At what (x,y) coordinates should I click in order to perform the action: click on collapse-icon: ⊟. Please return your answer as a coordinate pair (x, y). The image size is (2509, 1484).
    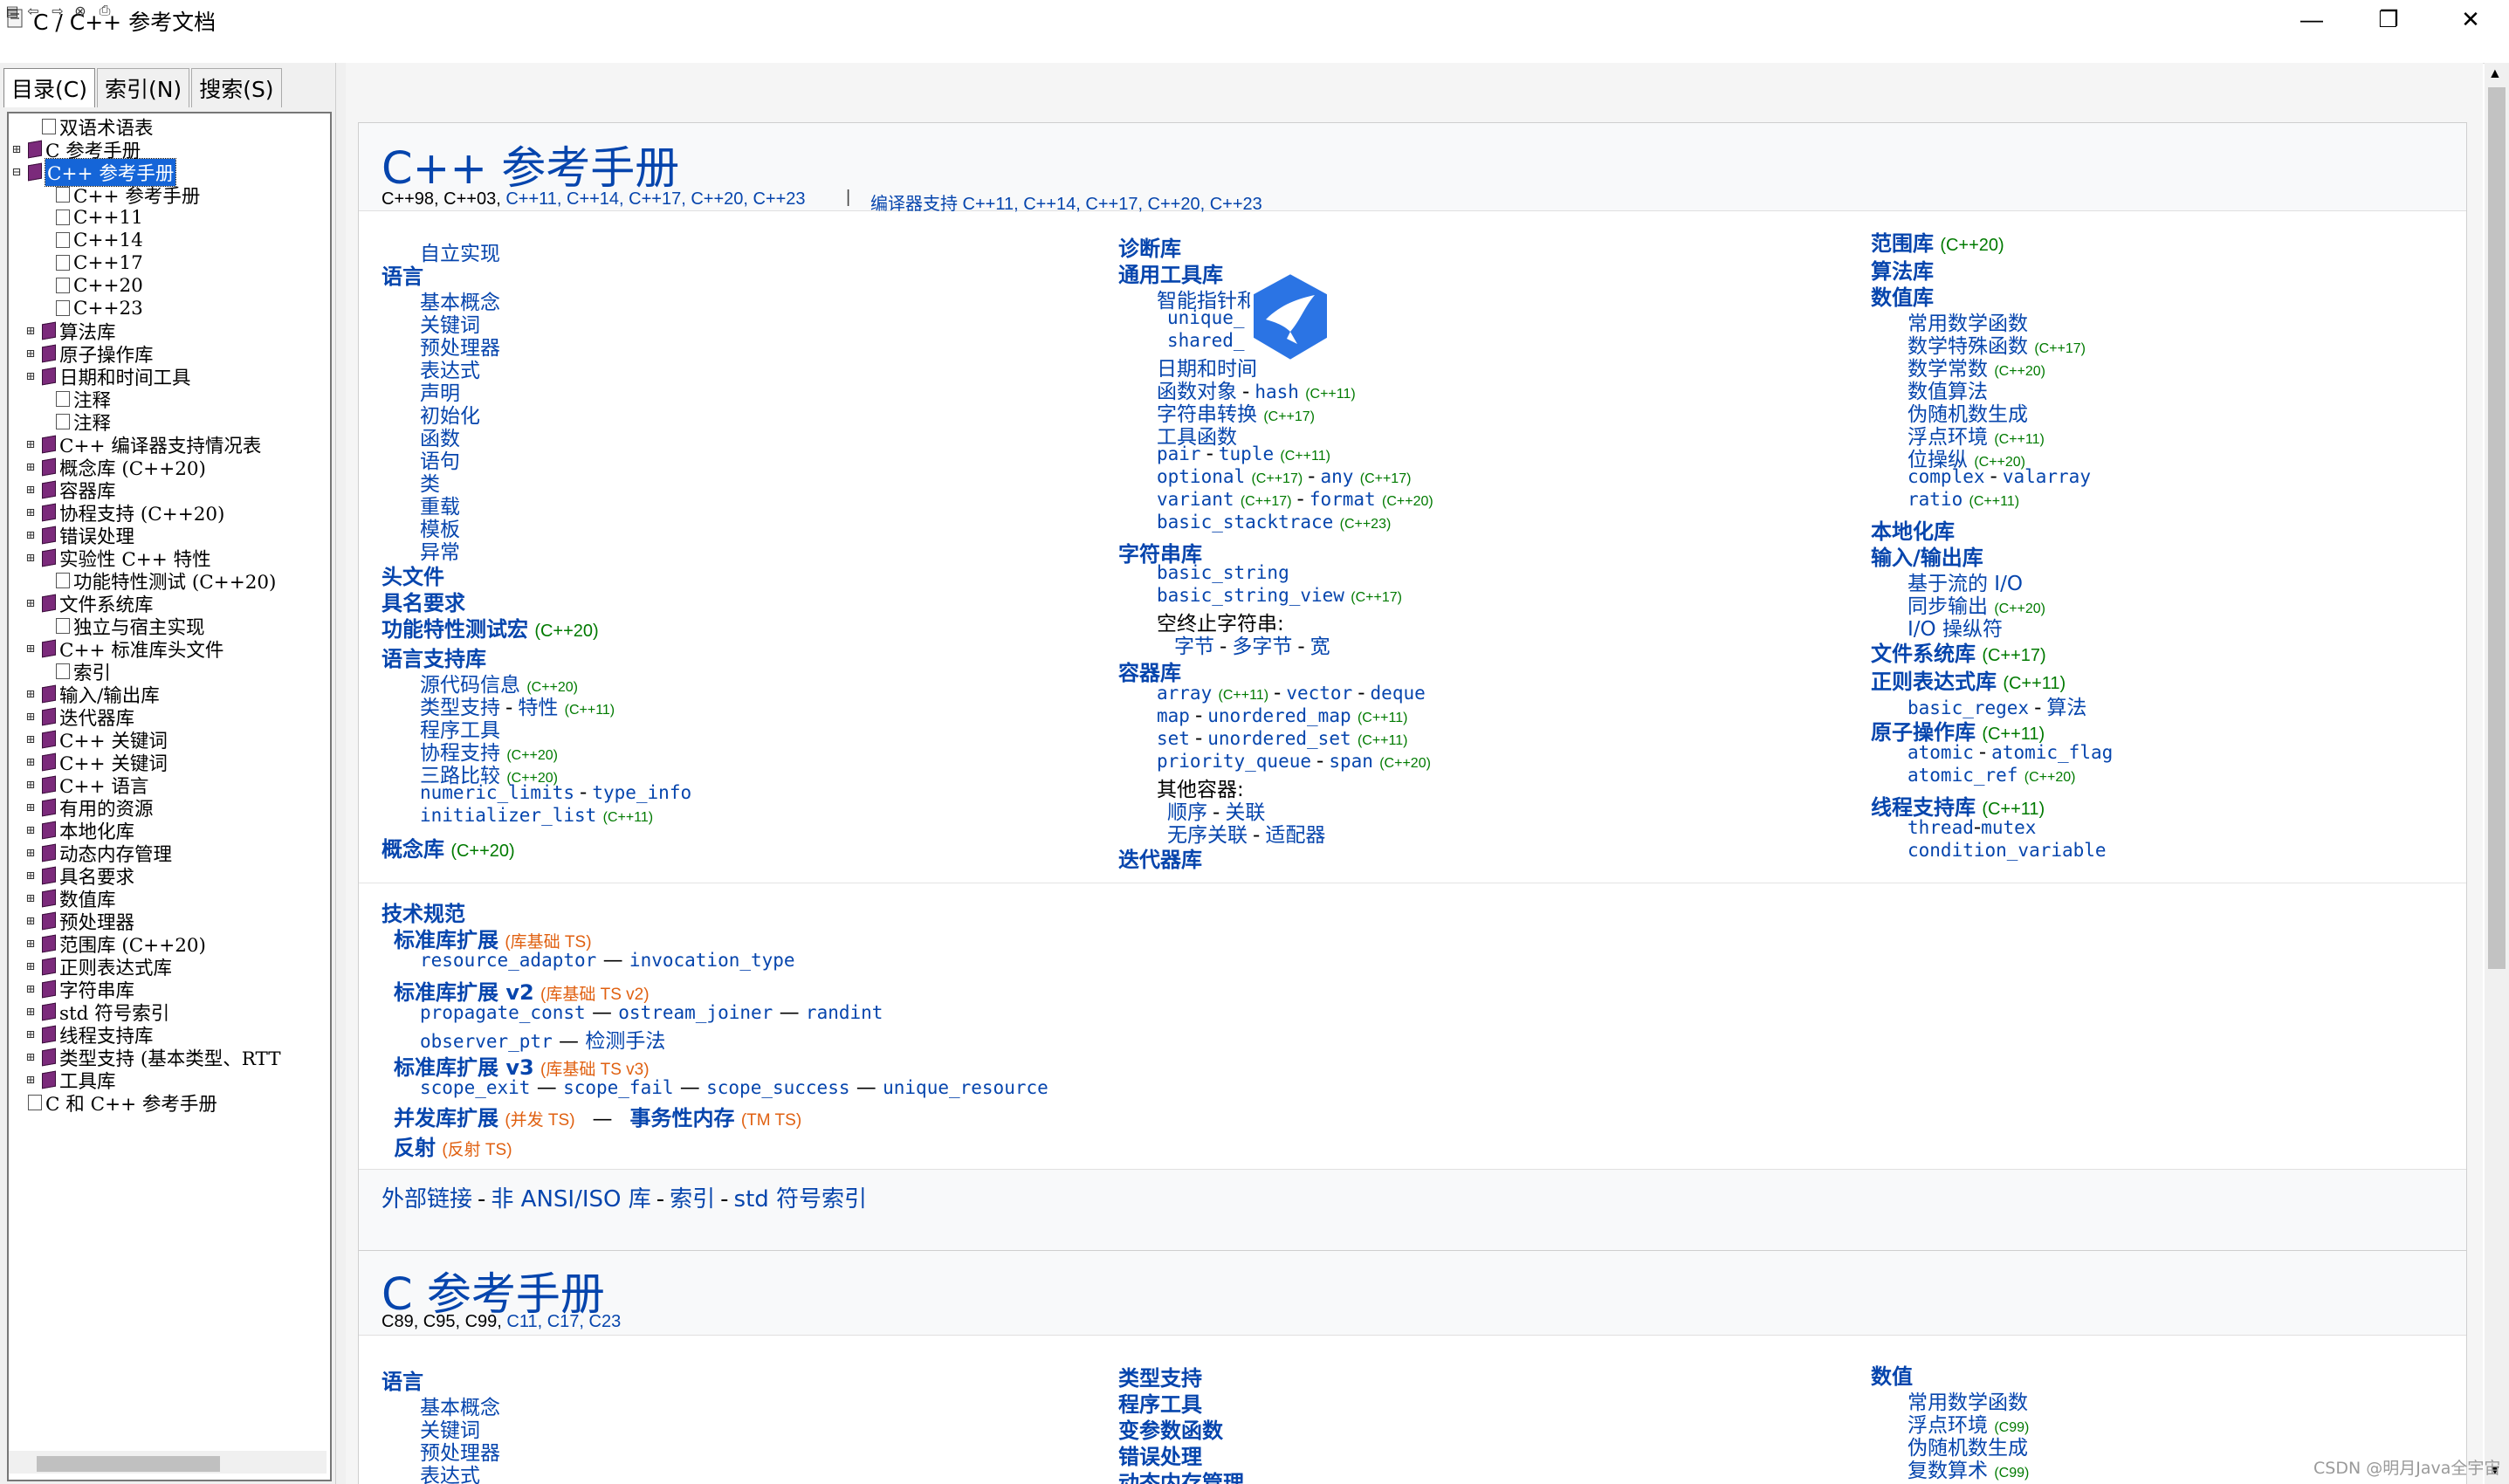
    Looking at the image, I should click on (16, 173).